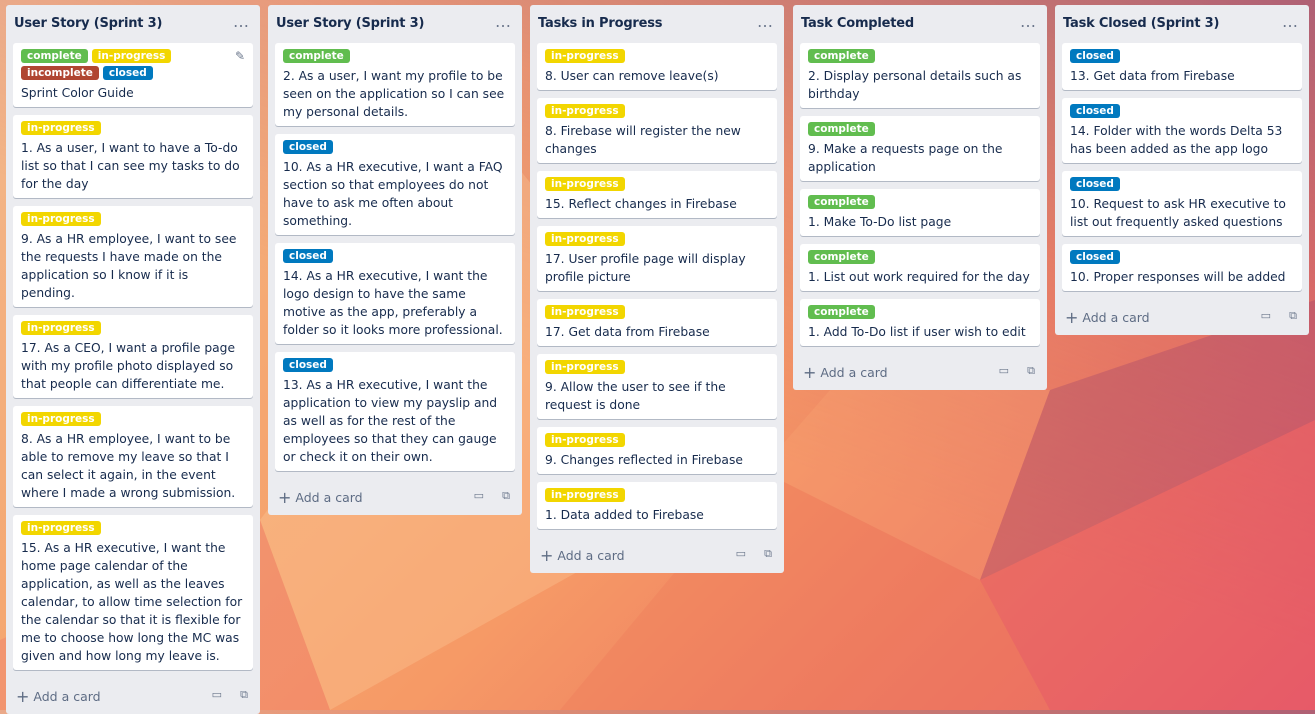 The image size is (1315, 714). What do you see at coordinates (1152, 76) in the screenshot?
I see `card-title: 13. Get data from Firebase` at bounding box center [1152, 76].